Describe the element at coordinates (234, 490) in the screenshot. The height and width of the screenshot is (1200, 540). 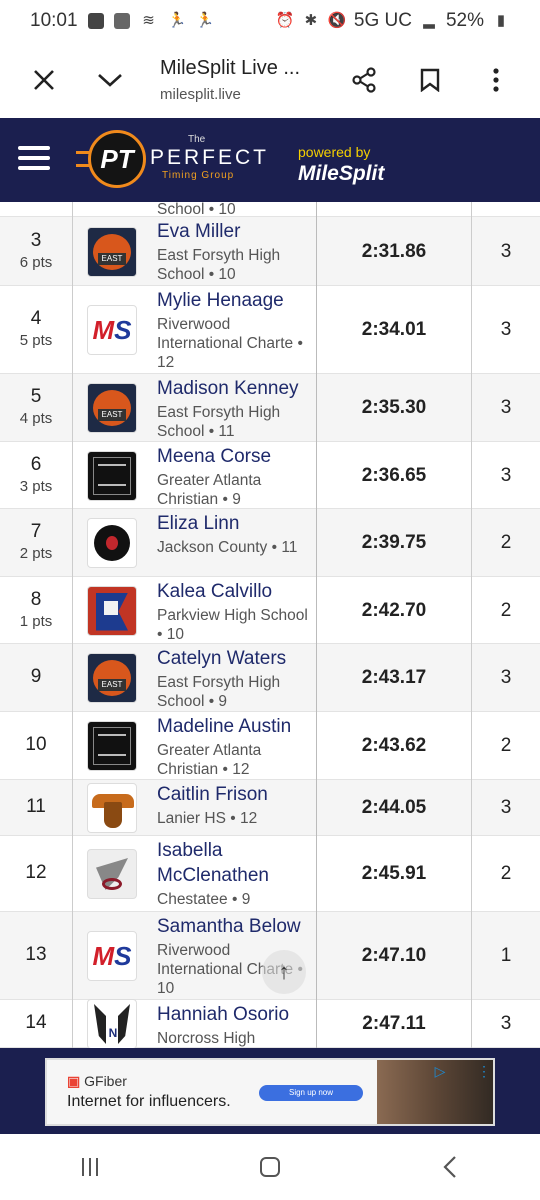
I see `athlete-school: Greater Atlanta Christian • 9` at that location.